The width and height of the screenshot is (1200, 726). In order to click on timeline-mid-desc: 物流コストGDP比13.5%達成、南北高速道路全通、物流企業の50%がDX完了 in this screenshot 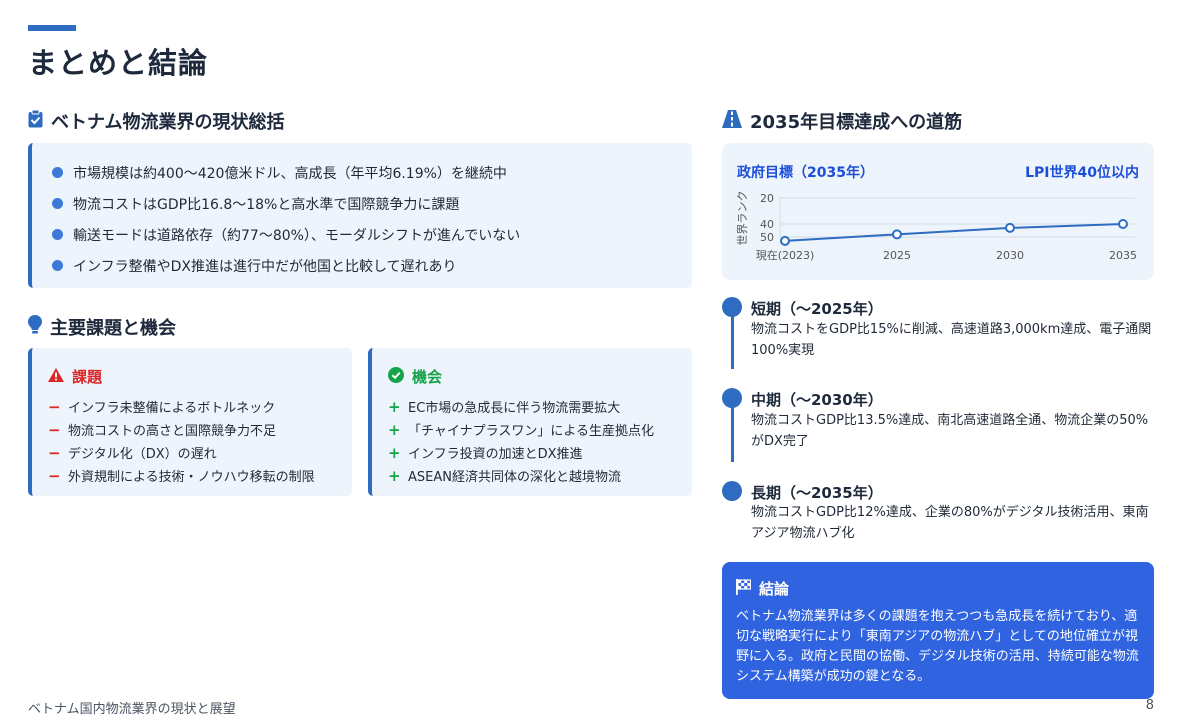, I will do `click(950, 431)`.